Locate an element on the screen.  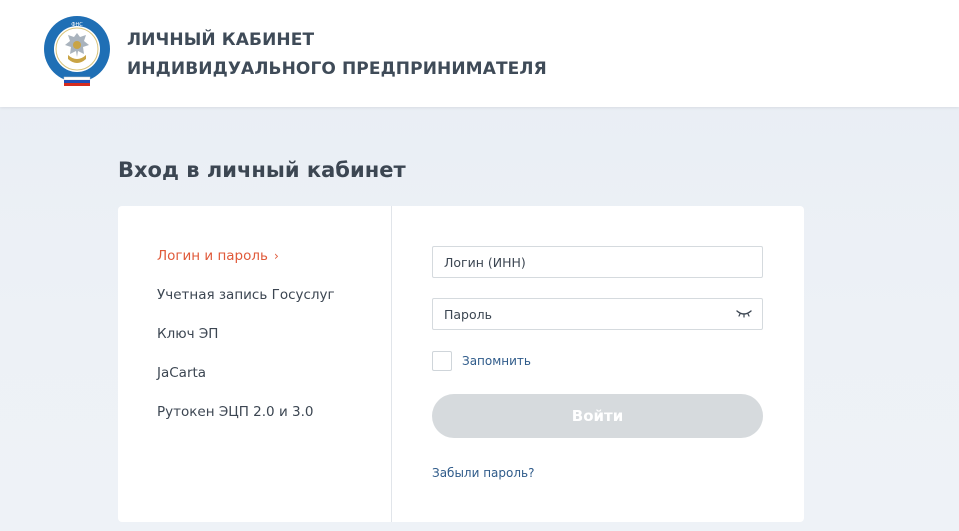
remember-label: Запомнить is located at coordinates (496, 361).